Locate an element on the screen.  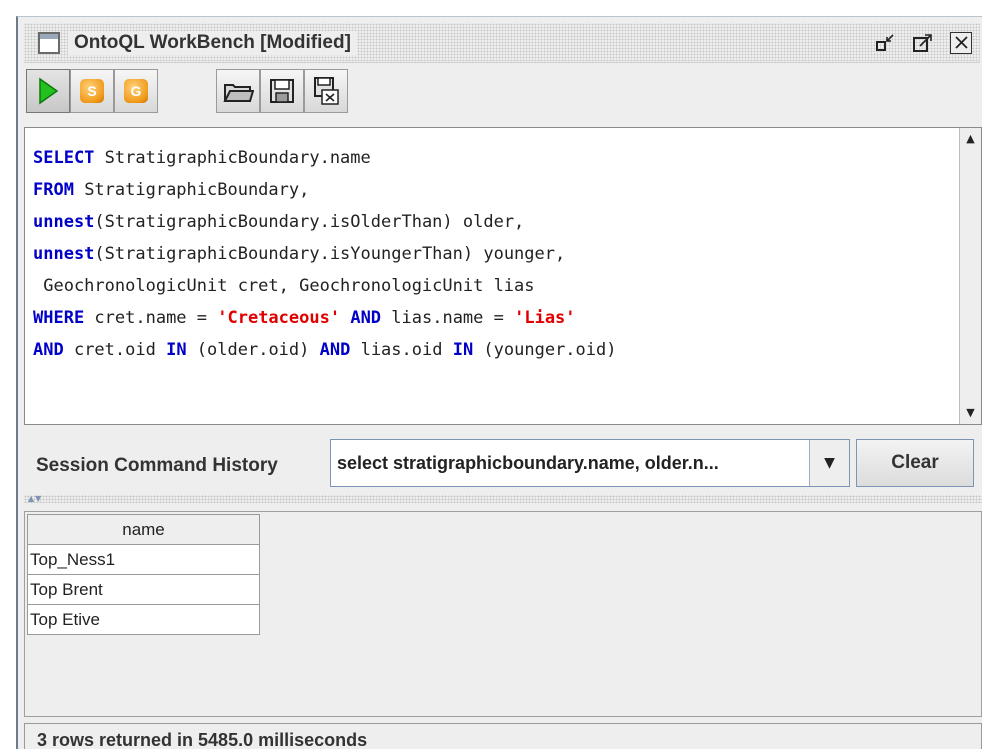
table-cell: Top_Ness1 is located at coordinates (143, 559).